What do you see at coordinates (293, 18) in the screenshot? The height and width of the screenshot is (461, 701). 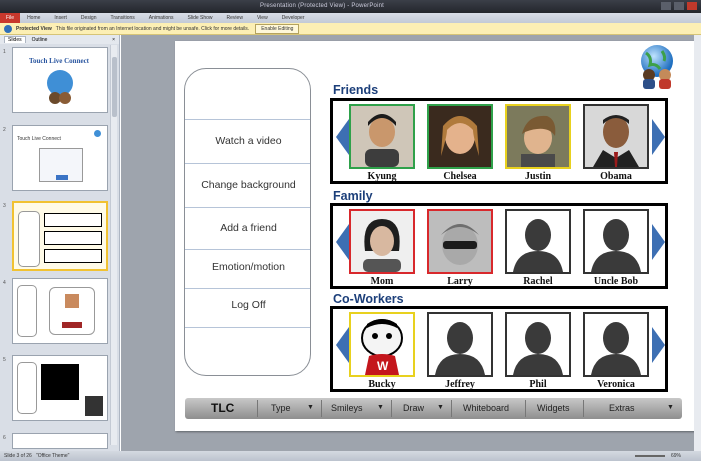 I see `tab-developer: Developer` at bounding box center [293, 18].